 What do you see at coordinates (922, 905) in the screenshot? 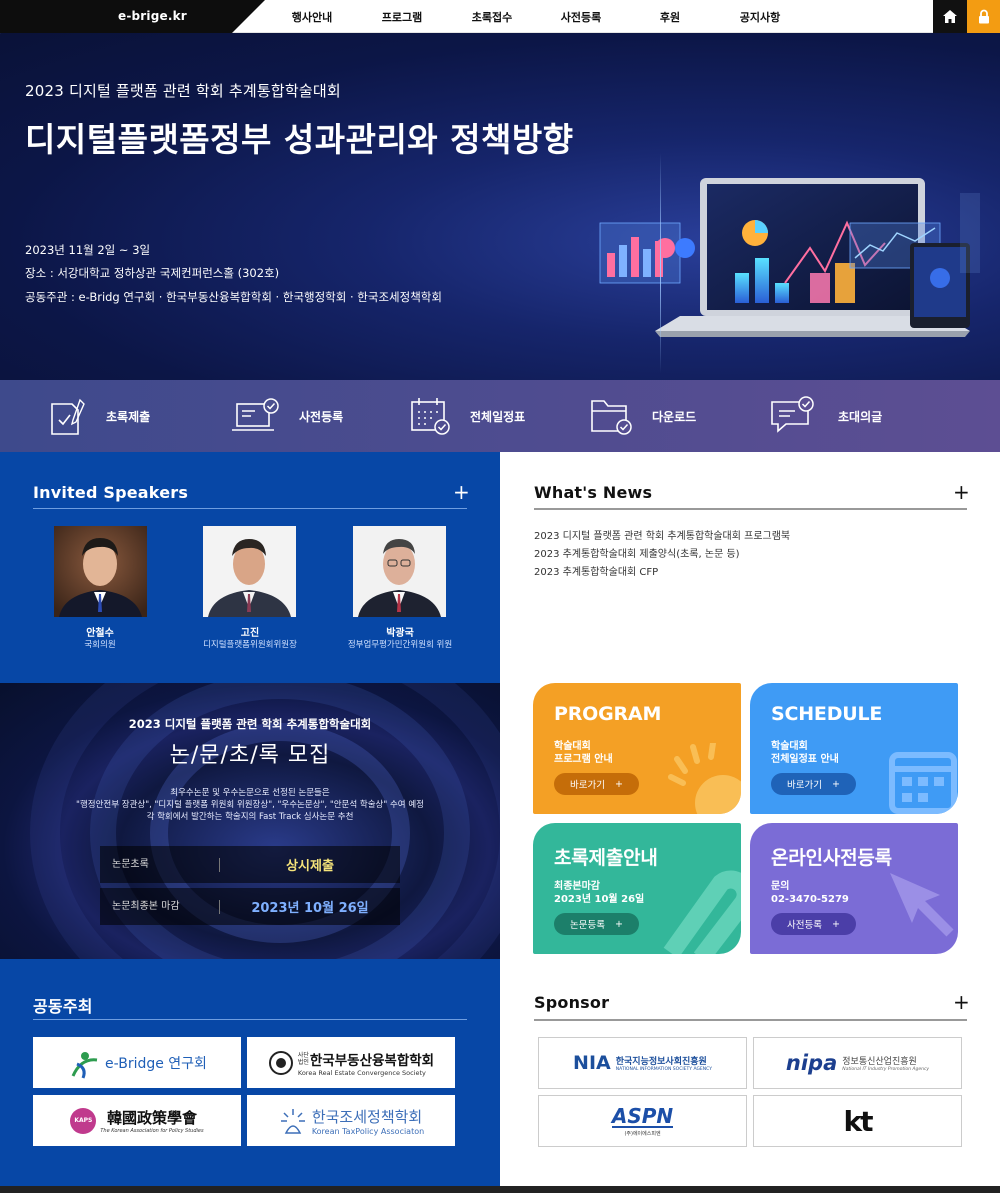
I see `cursor-click-icon` at bounding box center [922, 905].